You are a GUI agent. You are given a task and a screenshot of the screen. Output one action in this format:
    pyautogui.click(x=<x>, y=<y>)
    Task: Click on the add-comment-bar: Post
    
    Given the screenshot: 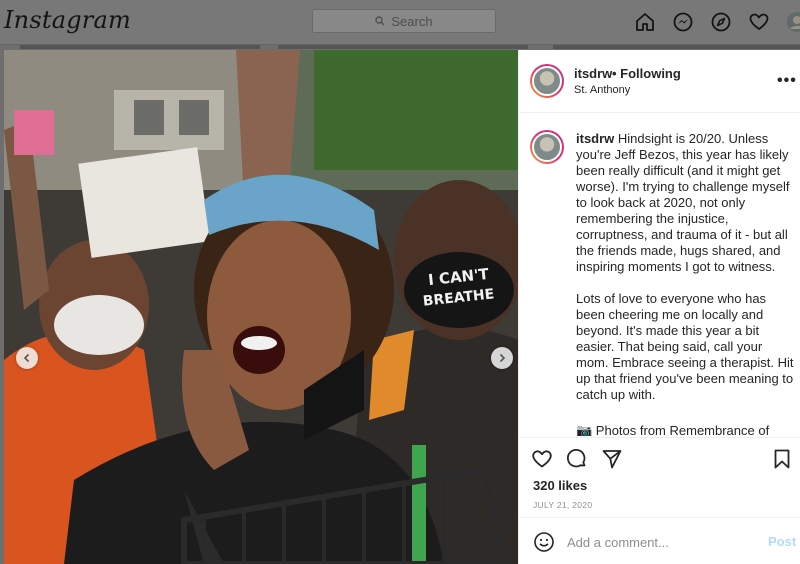 What is the action you would take?
    pyautogui.click(x=659, y=540)
    